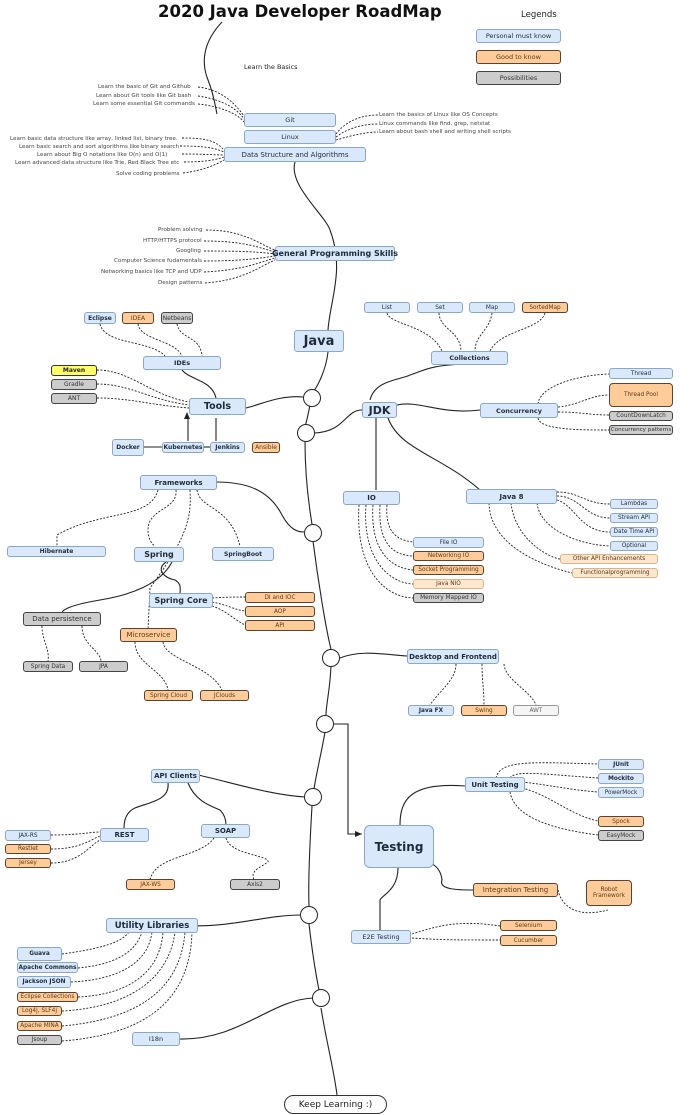 This screenshot has height=1115, width=698. I want to click on gps-note: Computer Science fudamentals, so click(158, 261).